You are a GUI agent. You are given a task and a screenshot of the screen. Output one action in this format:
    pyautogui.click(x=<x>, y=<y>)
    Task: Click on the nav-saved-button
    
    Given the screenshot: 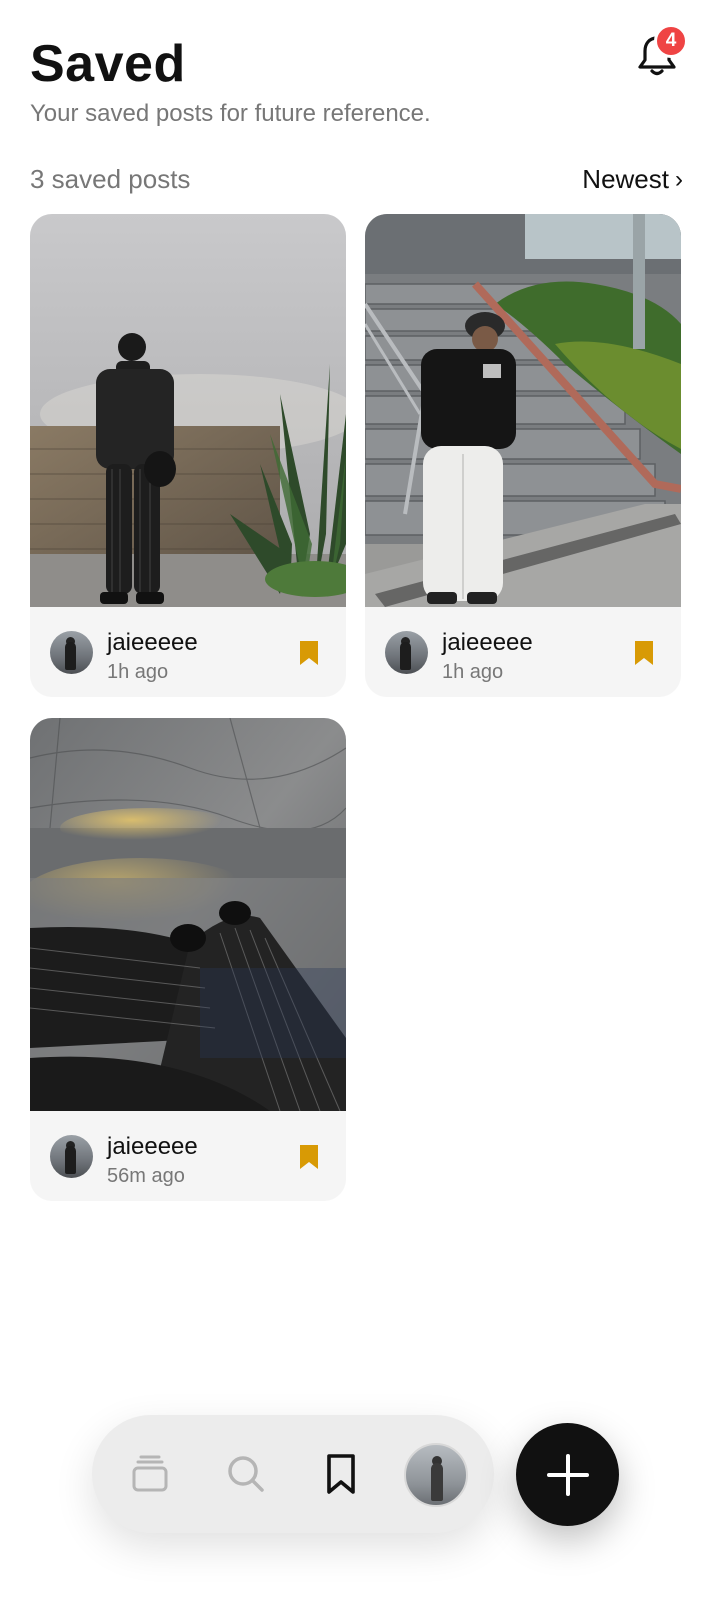 What is the action you would take?
    pyautogui.click(x=341, y=1474)
    